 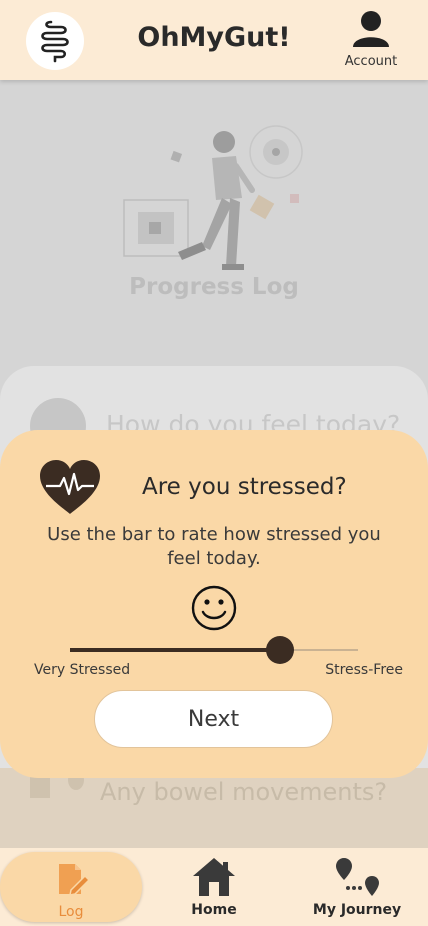 What do you see at coordinates (214, 910) in the screenshot?
I see `nav-home-label: Home` at bounding box center [214, 910].